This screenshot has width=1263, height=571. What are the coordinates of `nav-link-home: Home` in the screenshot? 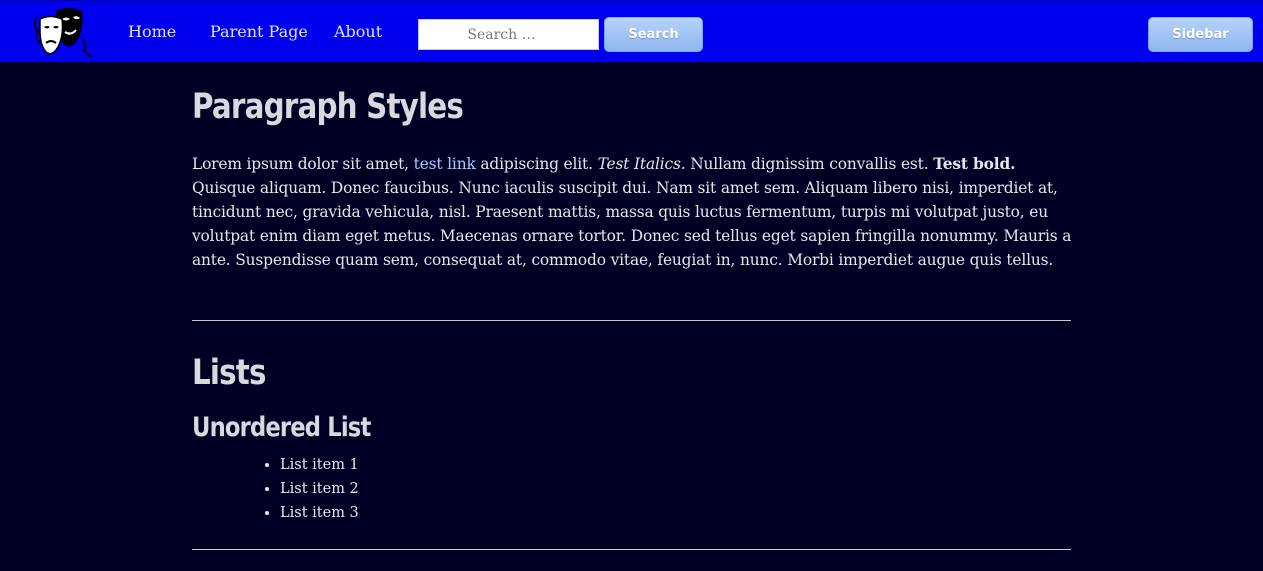 It's located at (152, 32).